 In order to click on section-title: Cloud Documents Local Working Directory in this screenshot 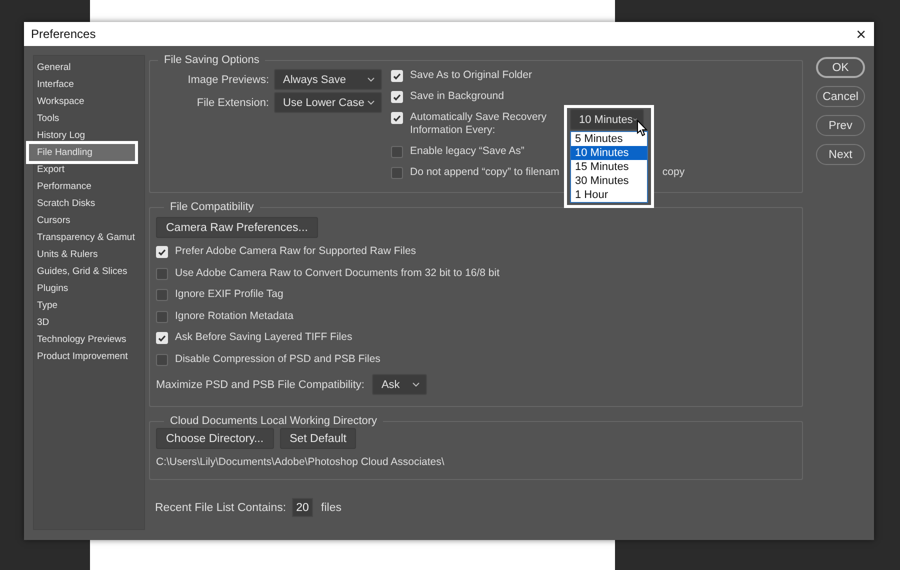, I will do `click(273, 421)`.